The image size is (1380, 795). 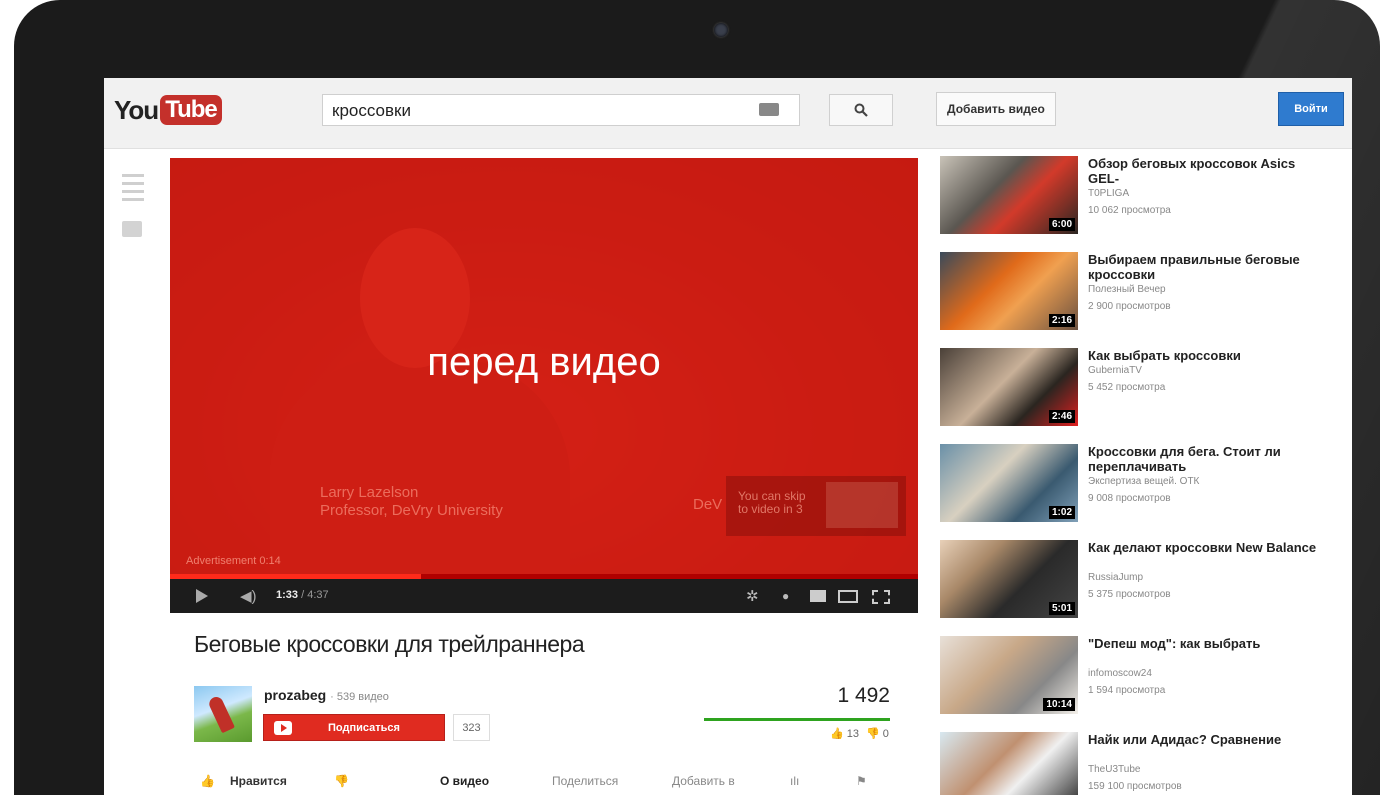 What do you see at coordinates (364, 727) in the screenshot?
I see `subscribe-label: Подписаться` at bounding box center [364, 727].